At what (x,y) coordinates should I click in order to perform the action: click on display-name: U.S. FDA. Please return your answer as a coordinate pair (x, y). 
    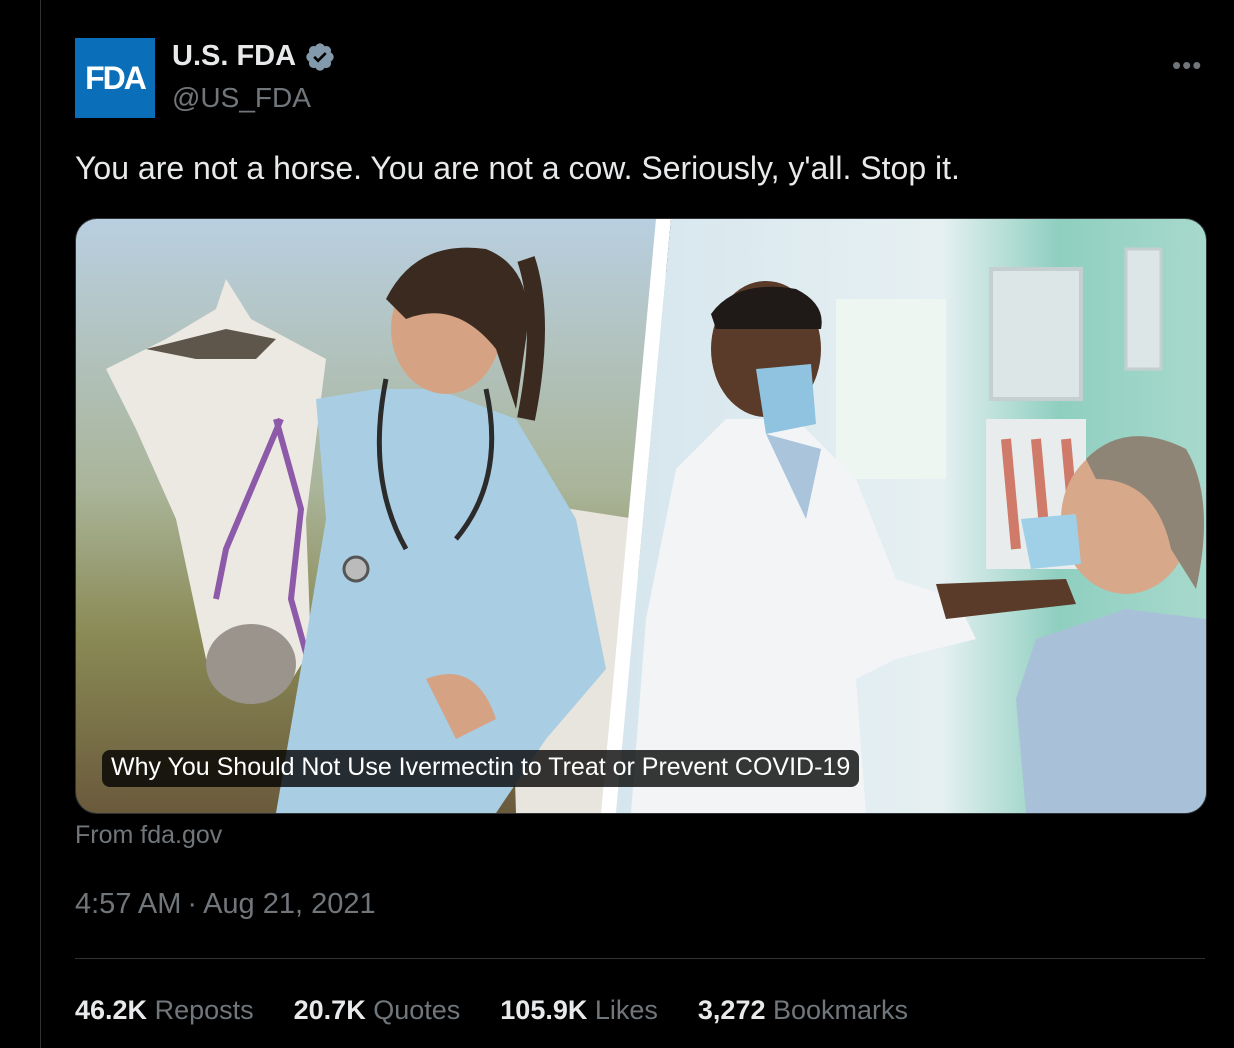
    Looking at the image, I should click on (234, 56).